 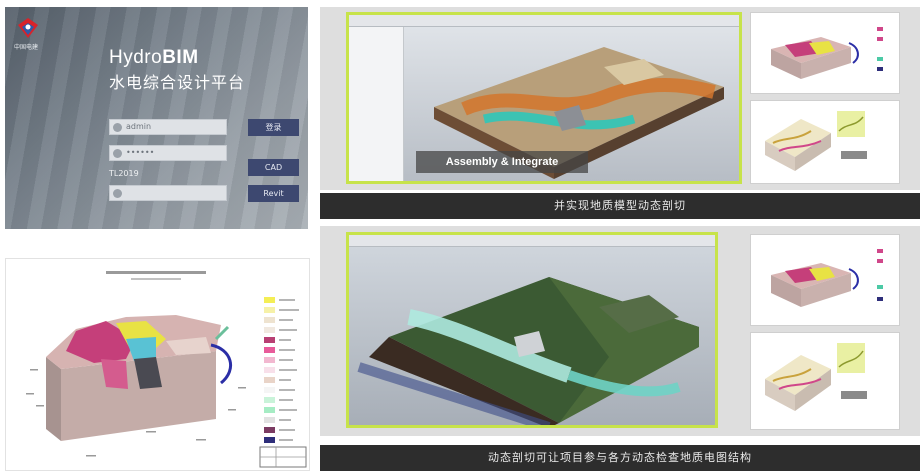 What do you see at coordinates (124, 173) in the screenshot?
I see `server-label: TL2019` at bounding box center [124, 173].